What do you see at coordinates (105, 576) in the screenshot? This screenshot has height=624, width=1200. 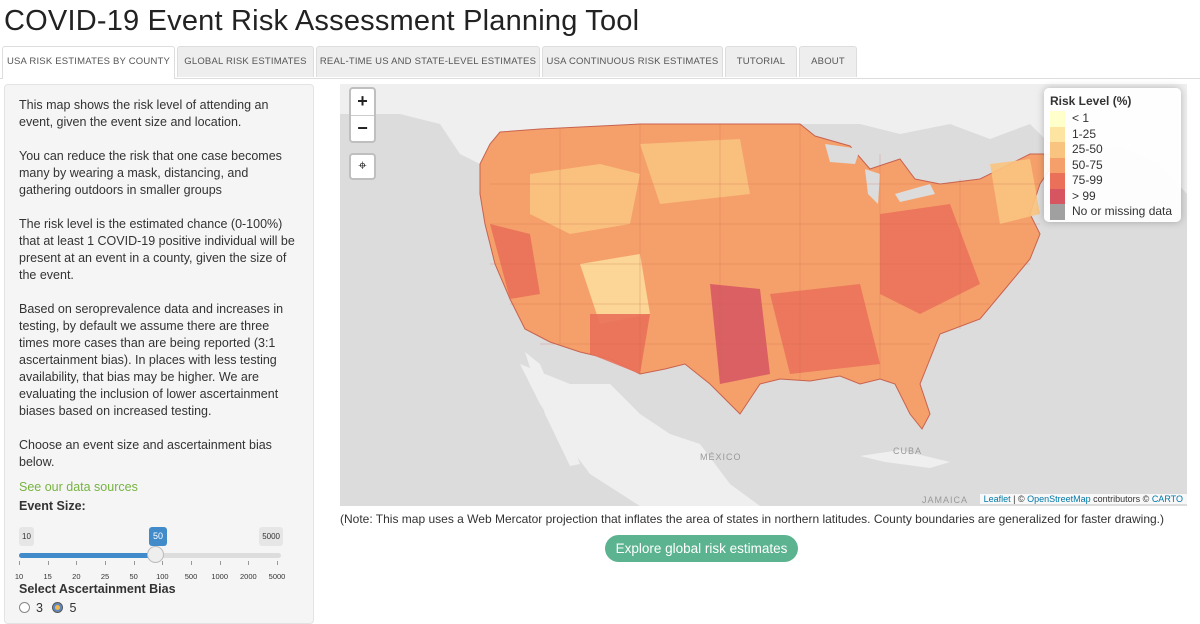 I see `slider-tick-label: 25` at bounding box center [105, 576].